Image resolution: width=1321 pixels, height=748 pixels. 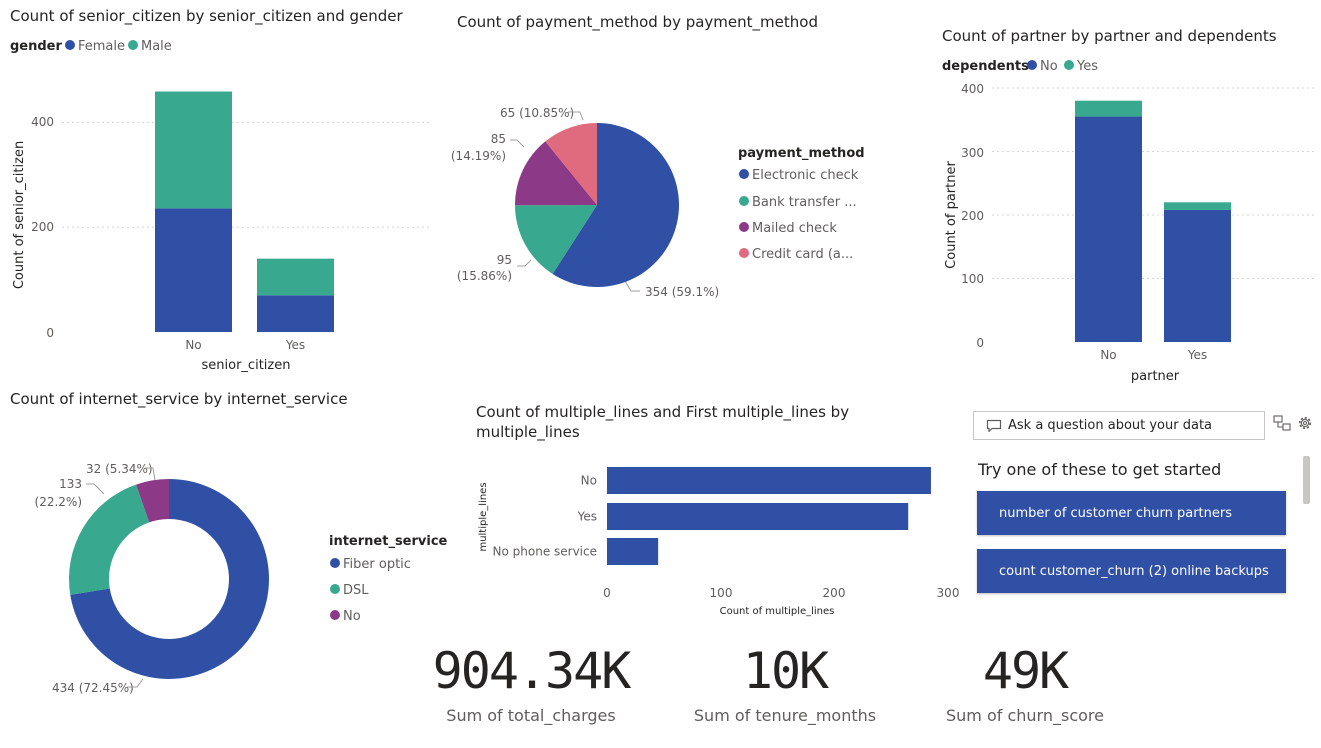 What do you see at coordinates (972, 216) in the screenshot?
I see `partner-ytick-200: 200` at bounding box center [972, 216].